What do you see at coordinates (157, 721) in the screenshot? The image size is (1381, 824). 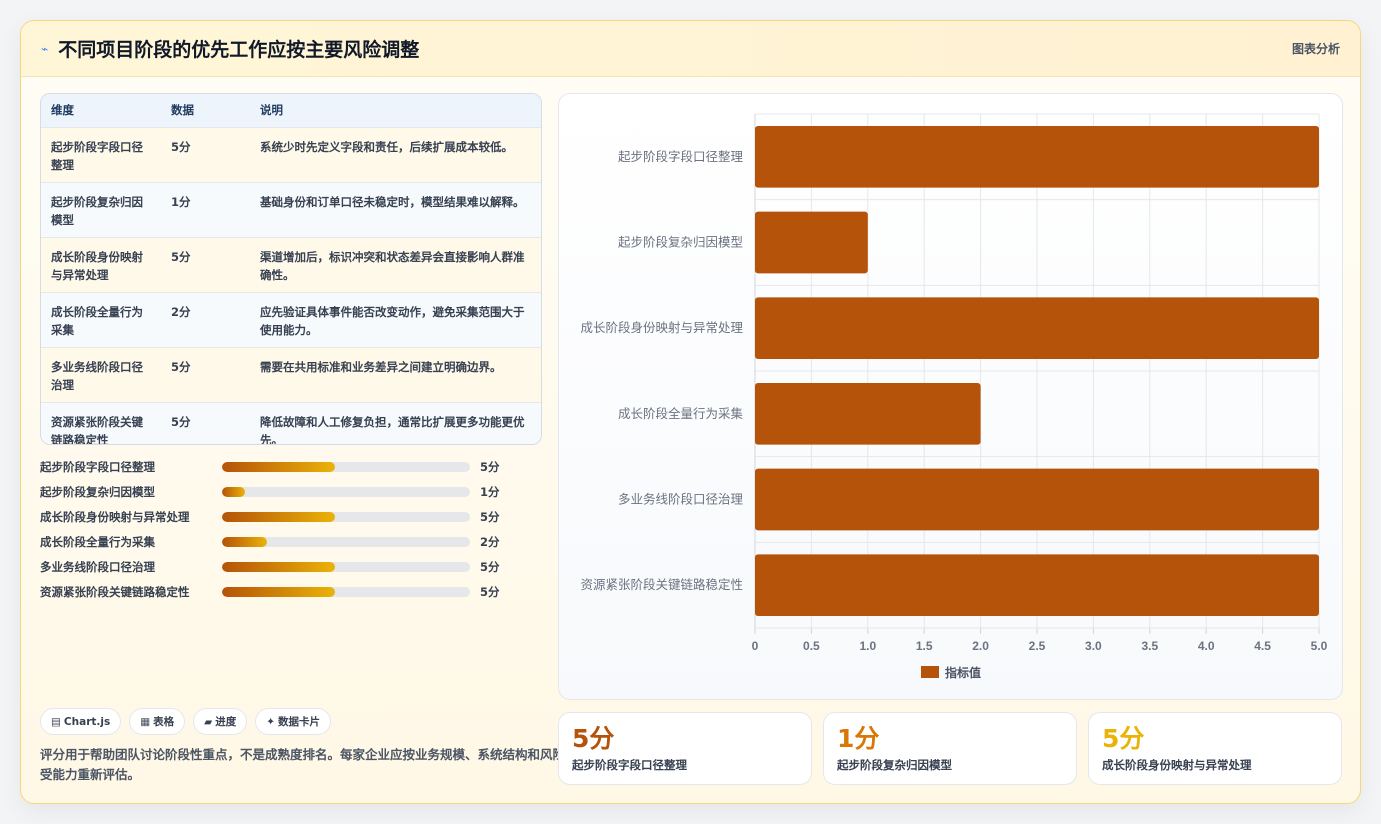 I see `tag-chip: ▦ 表格` at bounding box center [157, 721].